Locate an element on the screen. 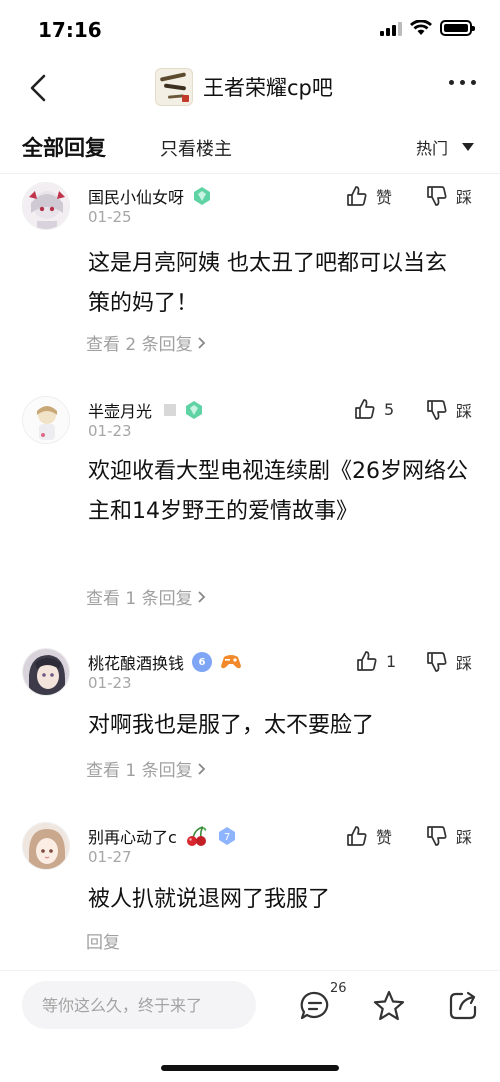 The image size is (500, 1082). reply-content: 欢迎收看大型电视连续剧《26岁网络公主和14岁野王的爱情故事》 is located at coordinates (278, 491).